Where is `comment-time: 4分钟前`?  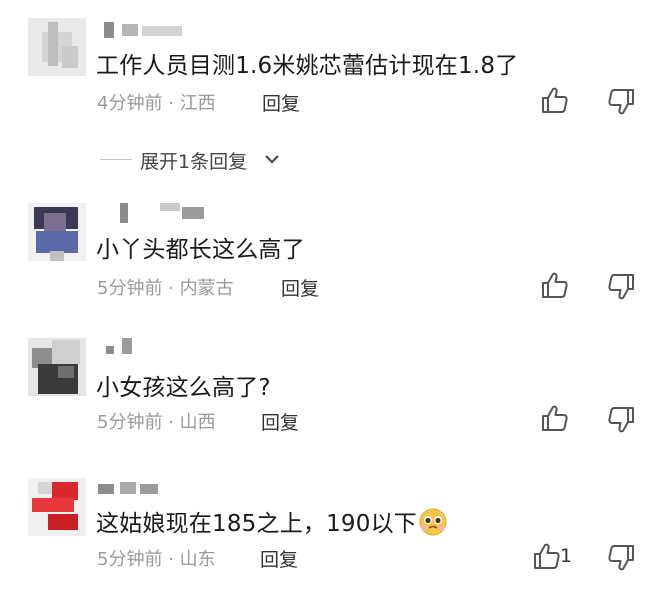 comment-time: 4分钟前 is located at coordinates (130, 103).